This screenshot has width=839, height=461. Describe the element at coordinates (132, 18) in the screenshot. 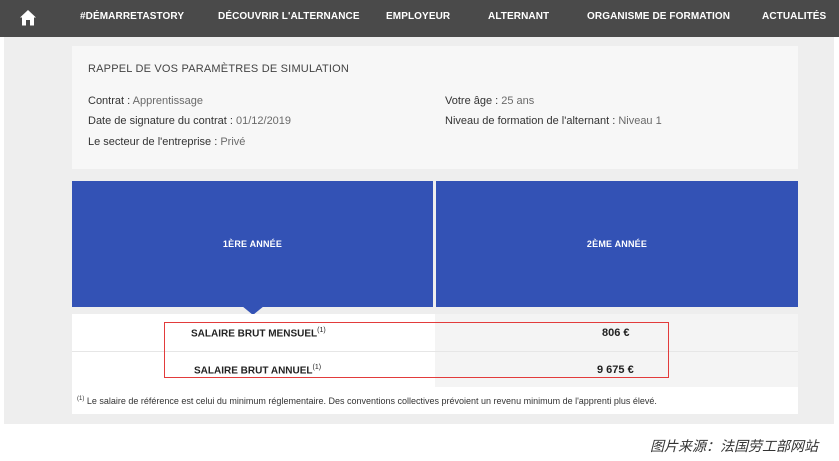

I see `nav-item-demarretastory: #DÉMARRETASTORY` at that location.